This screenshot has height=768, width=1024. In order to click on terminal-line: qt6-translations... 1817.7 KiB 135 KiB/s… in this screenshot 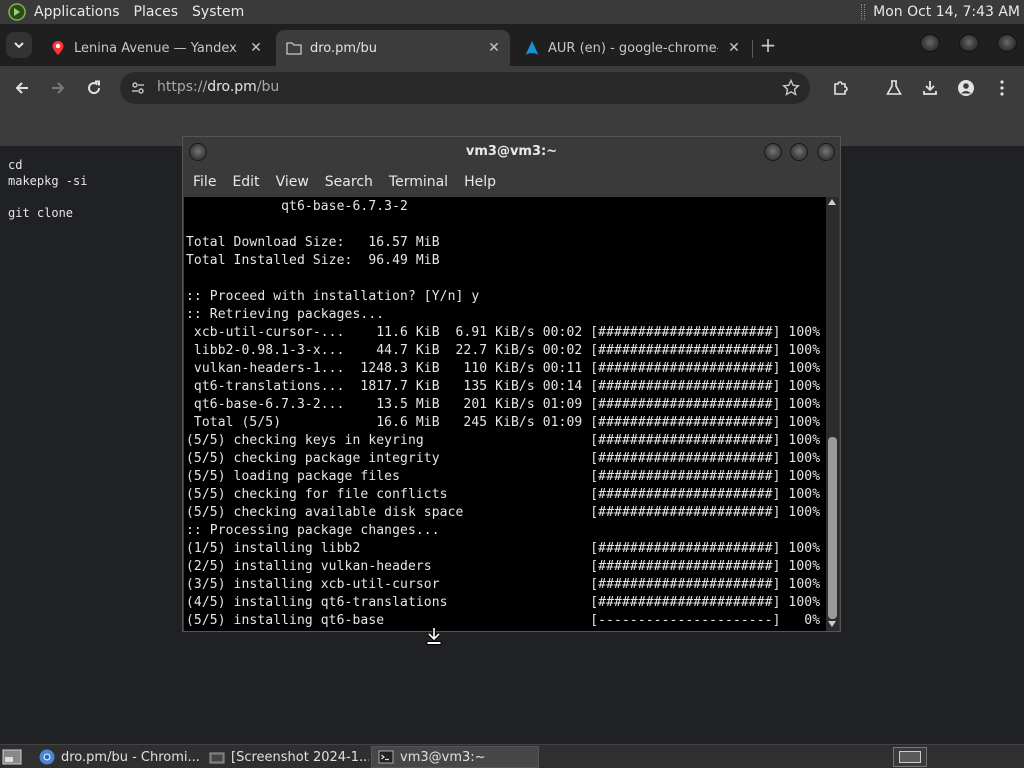, I will do `click(503, 386)`.